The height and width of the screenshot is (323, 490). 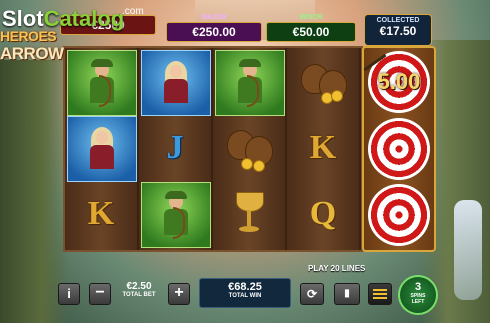 I want to click on collected-label: COLLECTED, so click(x=398, y=20).